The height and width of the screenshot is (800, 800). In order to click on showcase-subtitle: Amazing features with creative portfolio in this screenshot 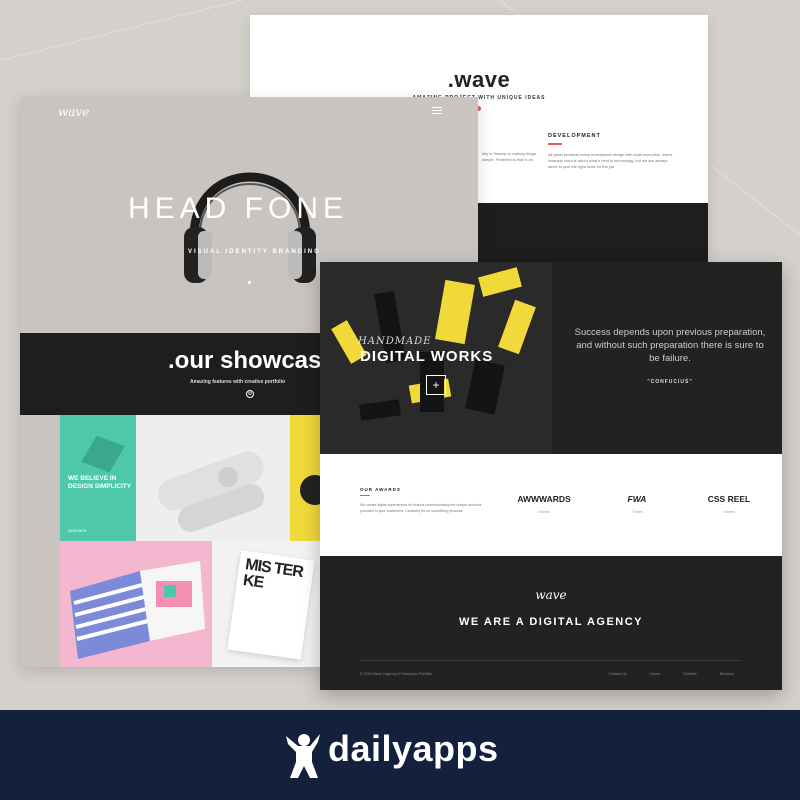, I will do `click(238, 382)`.